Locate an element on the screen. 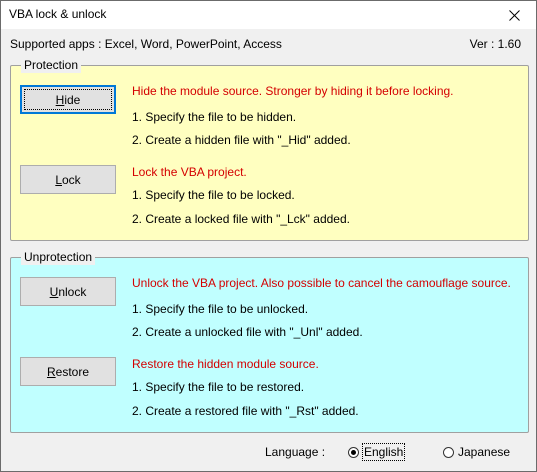 The image size is (537, 472). unprotection-legend: Unprotection is located at coordinates (58, 257).